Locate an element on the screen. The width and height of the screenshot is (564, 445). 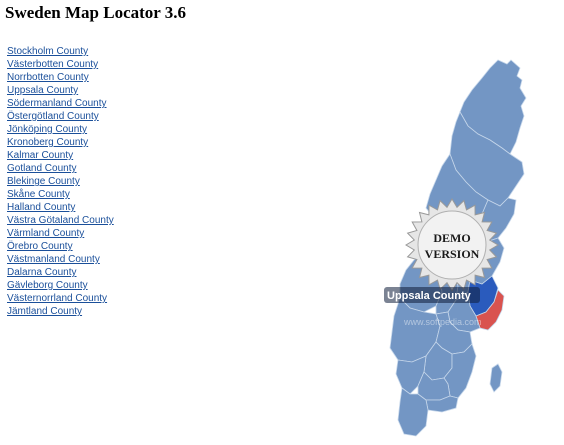
list-item: Norrbotten County is located at coordinates (60, 76).